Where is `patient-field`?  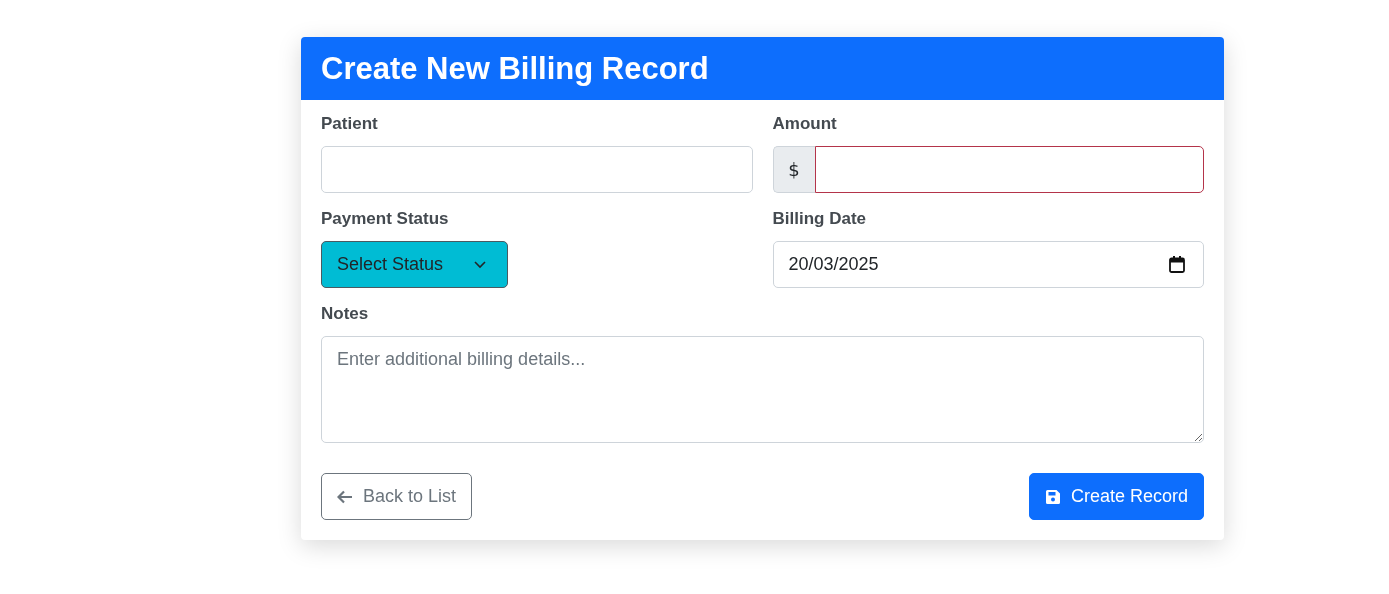
patient-field is located at coordinates (537, 169).